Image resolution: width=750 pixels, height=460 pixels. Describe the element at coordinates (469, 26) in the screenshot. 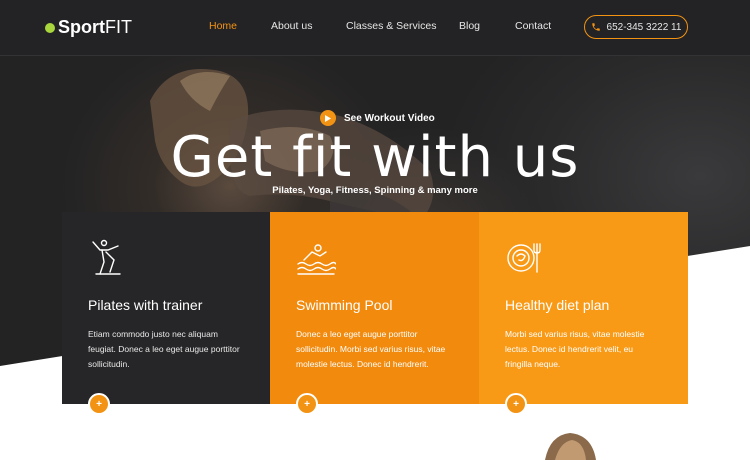

I see `nav-blog: Blog` at that location.